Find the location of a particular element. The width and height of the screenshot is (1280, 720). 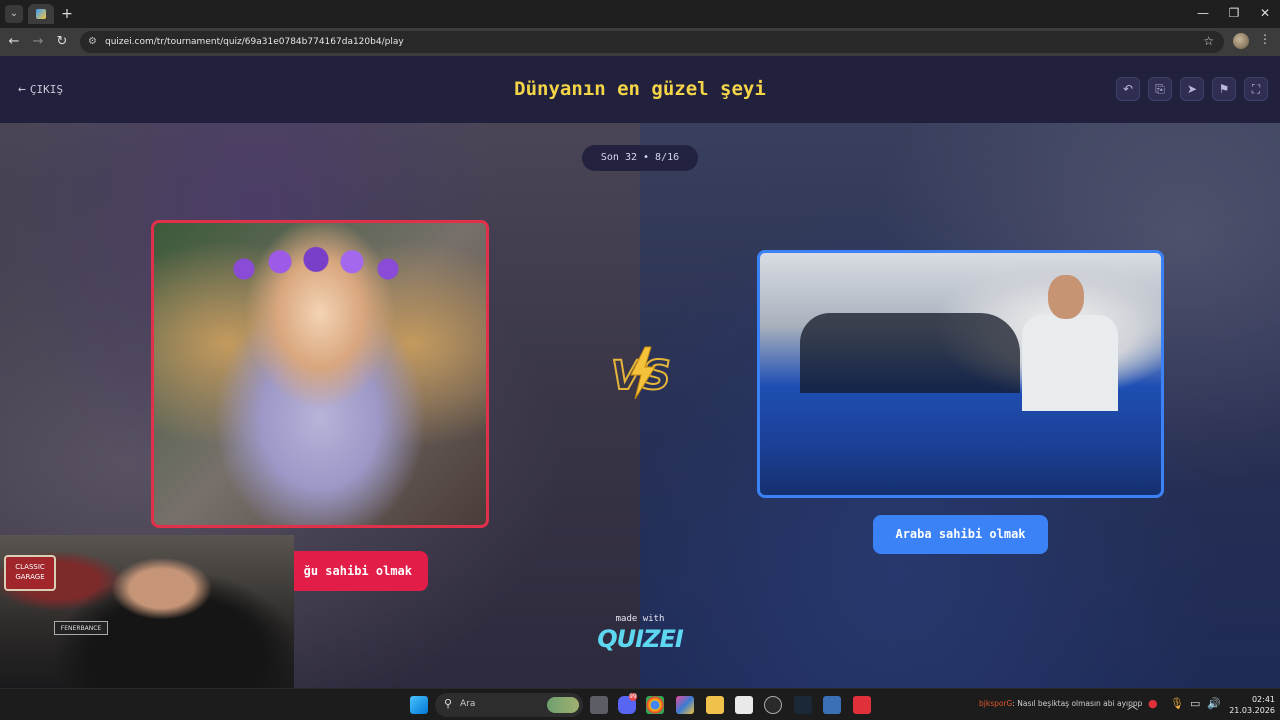

quizei-logo: QUIZEI is located at coordinates (640, 639).